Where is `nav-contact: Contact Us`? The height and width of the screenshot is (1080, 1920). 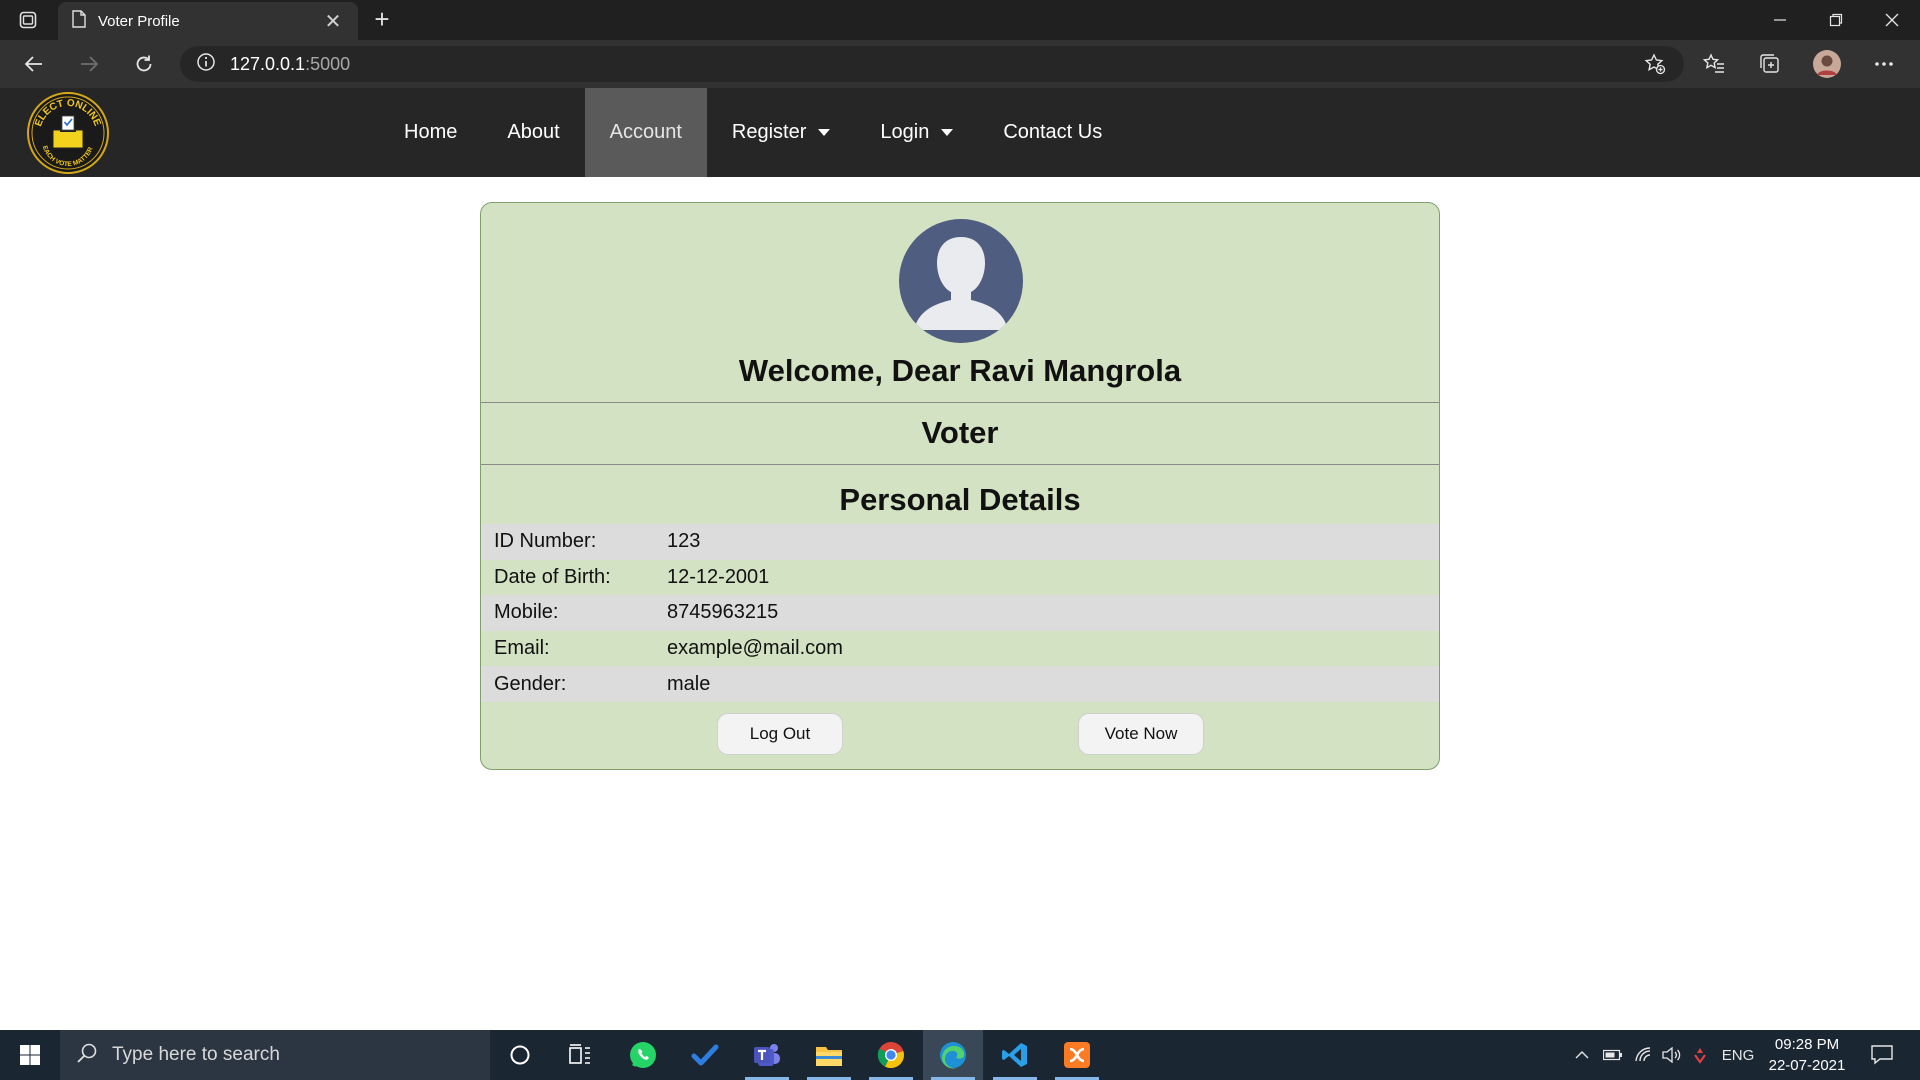 nav-contact: Contact Us is located at coordinates (1052, 132).